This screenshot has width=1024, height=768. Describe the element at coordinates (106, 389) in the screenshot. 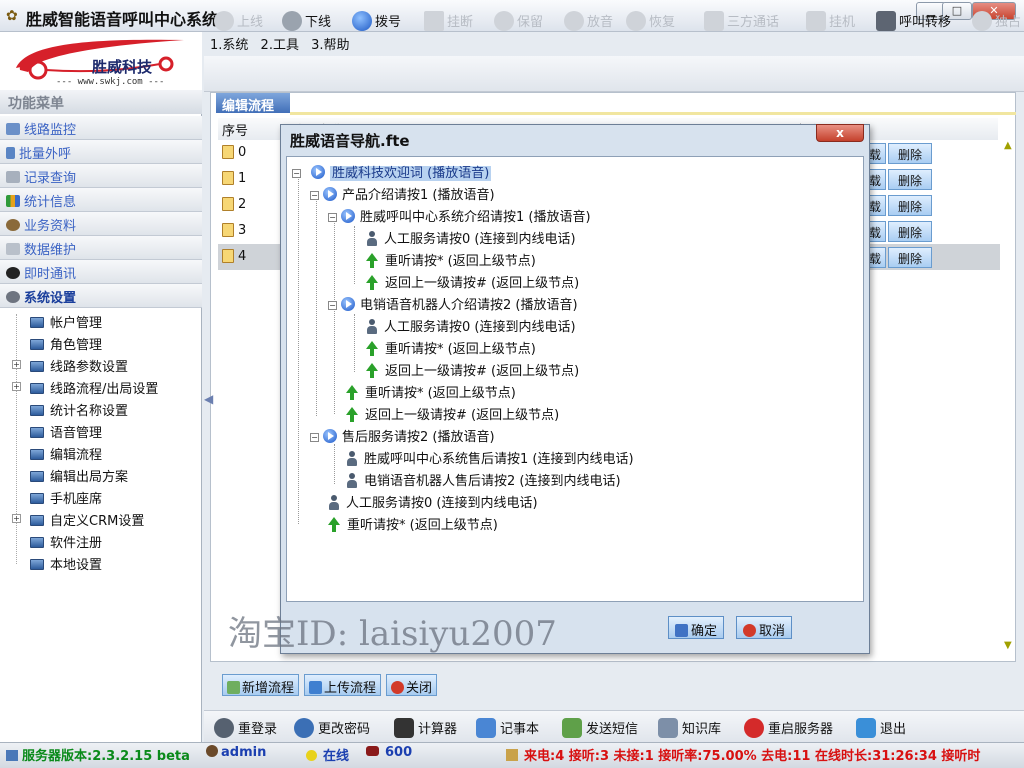

I see `settings-line-flow: + 线路流程/出局设置` at that location.